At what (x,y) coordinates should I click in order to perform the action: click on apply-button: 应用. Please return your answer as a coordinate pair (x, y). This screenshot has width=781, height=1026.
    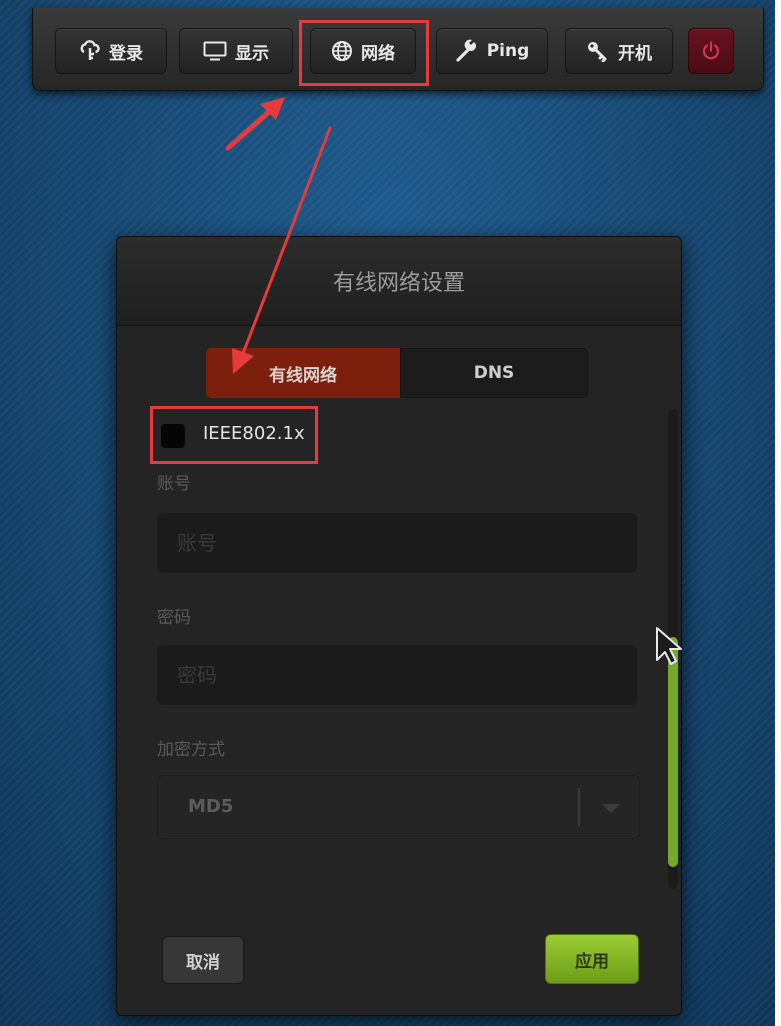
    Looking at the image, I should click on (592, 959).